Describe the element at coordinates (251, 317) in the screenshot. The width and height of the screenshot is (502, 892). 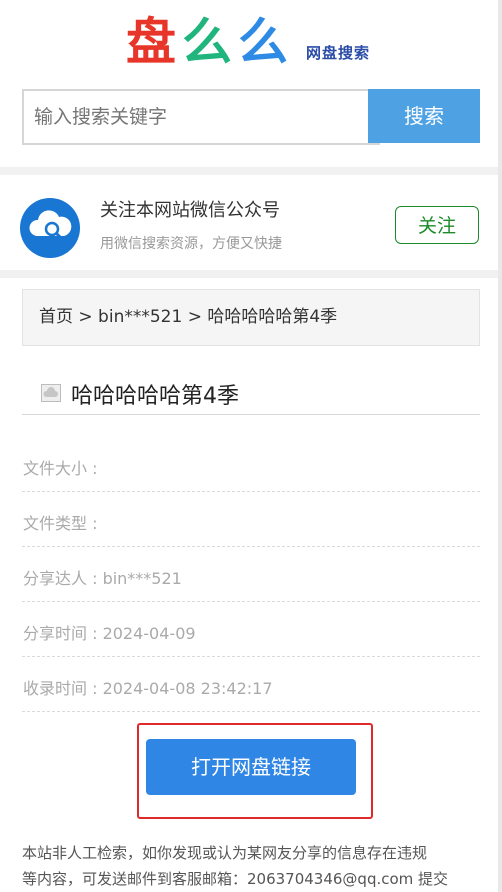
I see `breadcrumb: 首页 > bin***521 > 哈哈哈哈哈第4季` at that location.